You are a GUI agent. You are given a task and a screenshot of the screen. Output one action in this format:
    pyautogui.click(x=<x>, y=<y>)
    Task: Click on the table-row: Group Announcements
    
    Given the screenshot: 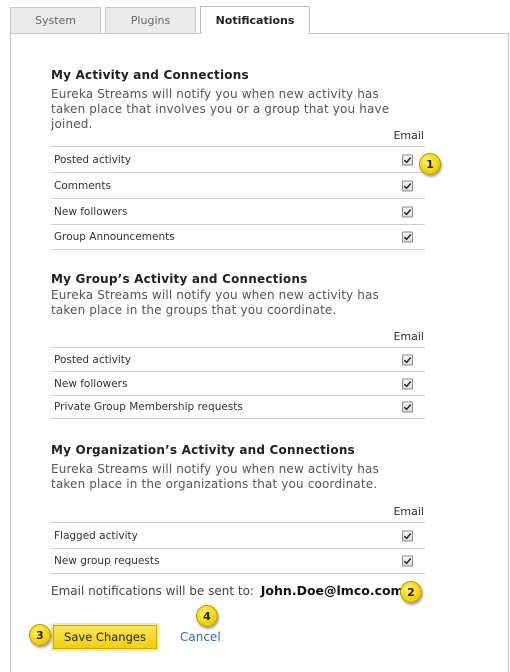 What is the action you would take?
    pyautogui.click(x=238, y=237)
    